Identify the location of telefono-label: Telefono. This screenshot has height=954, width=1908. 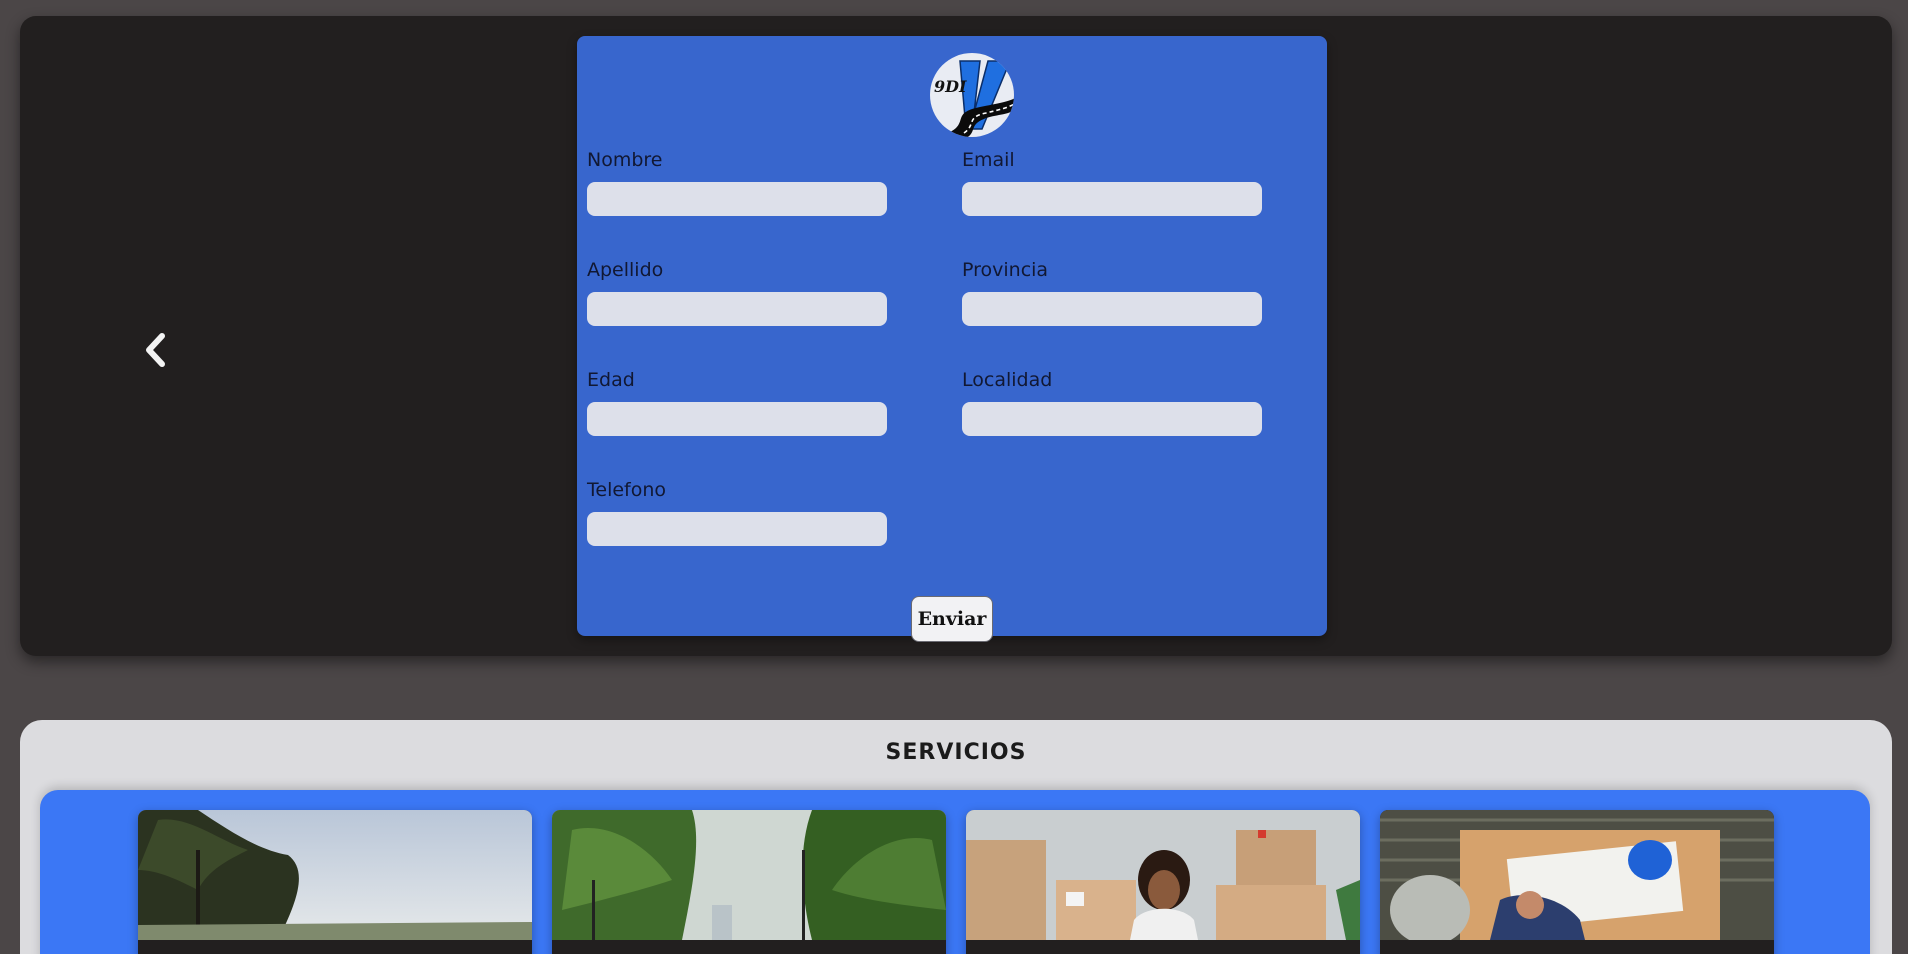
(627, 490).